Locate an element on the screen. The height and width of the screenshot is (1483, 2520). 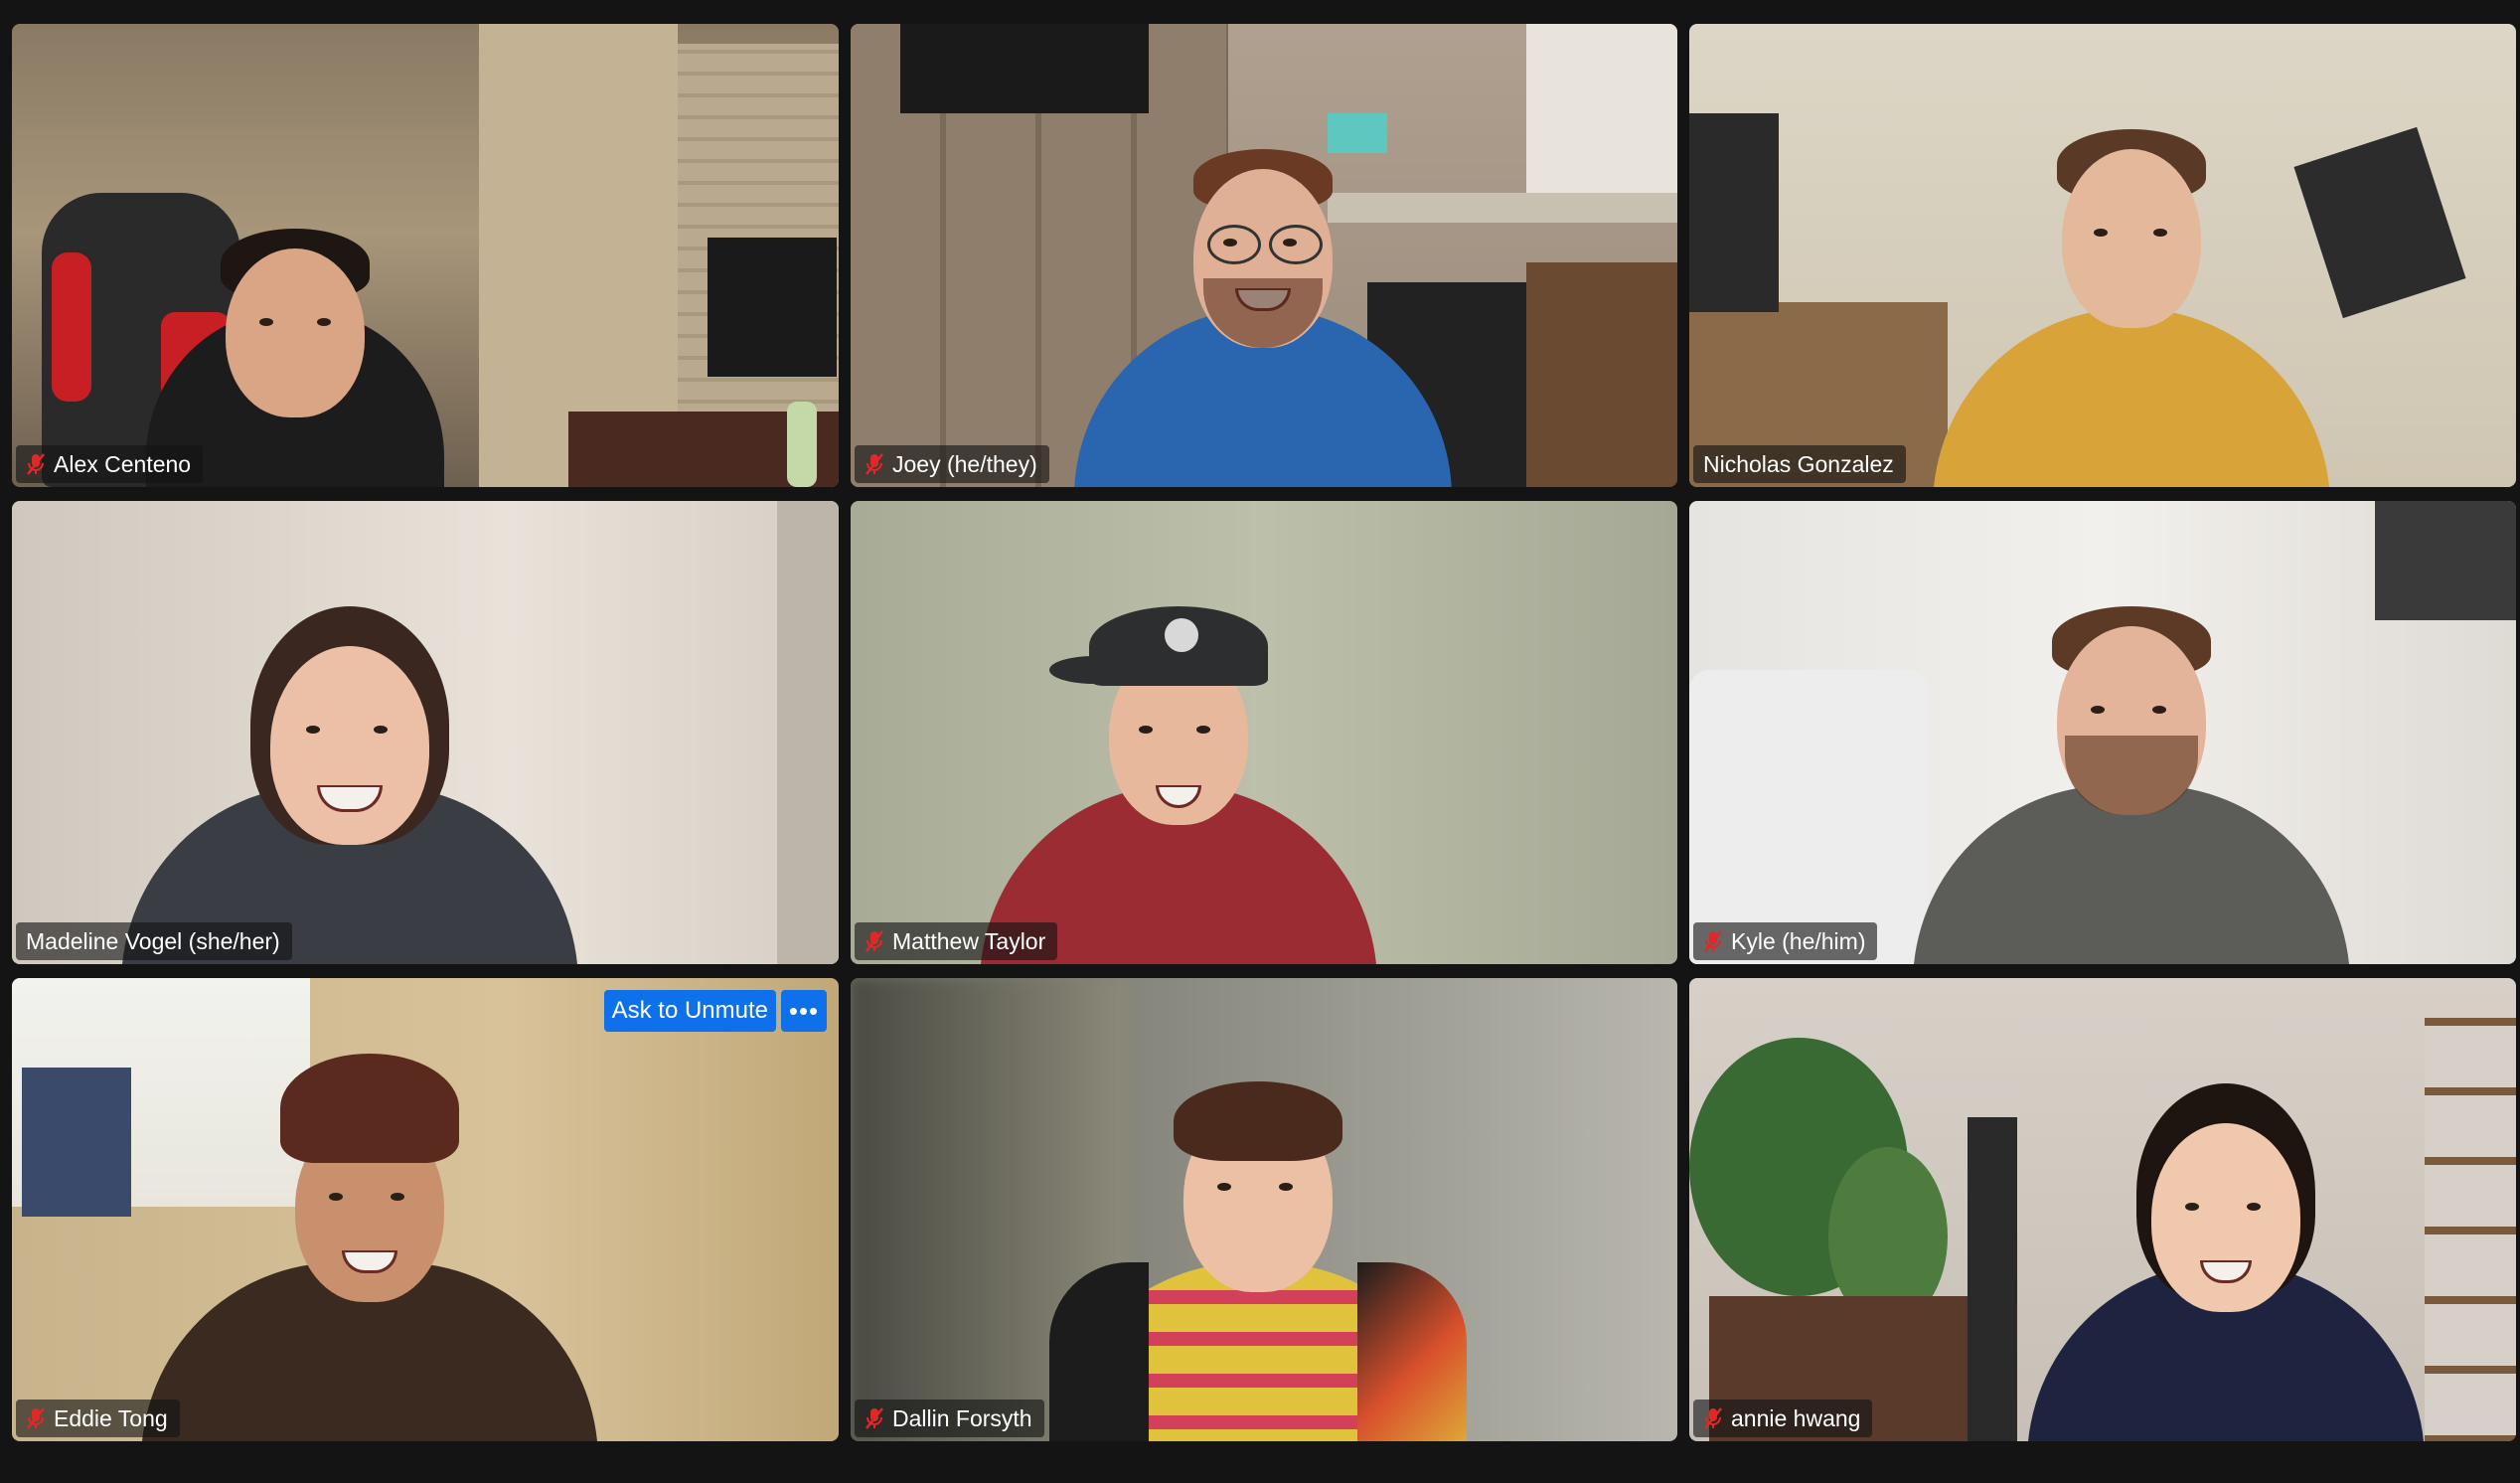
participant-name: Madeline Vogel (she/her) is located at coordinates (153, 940).